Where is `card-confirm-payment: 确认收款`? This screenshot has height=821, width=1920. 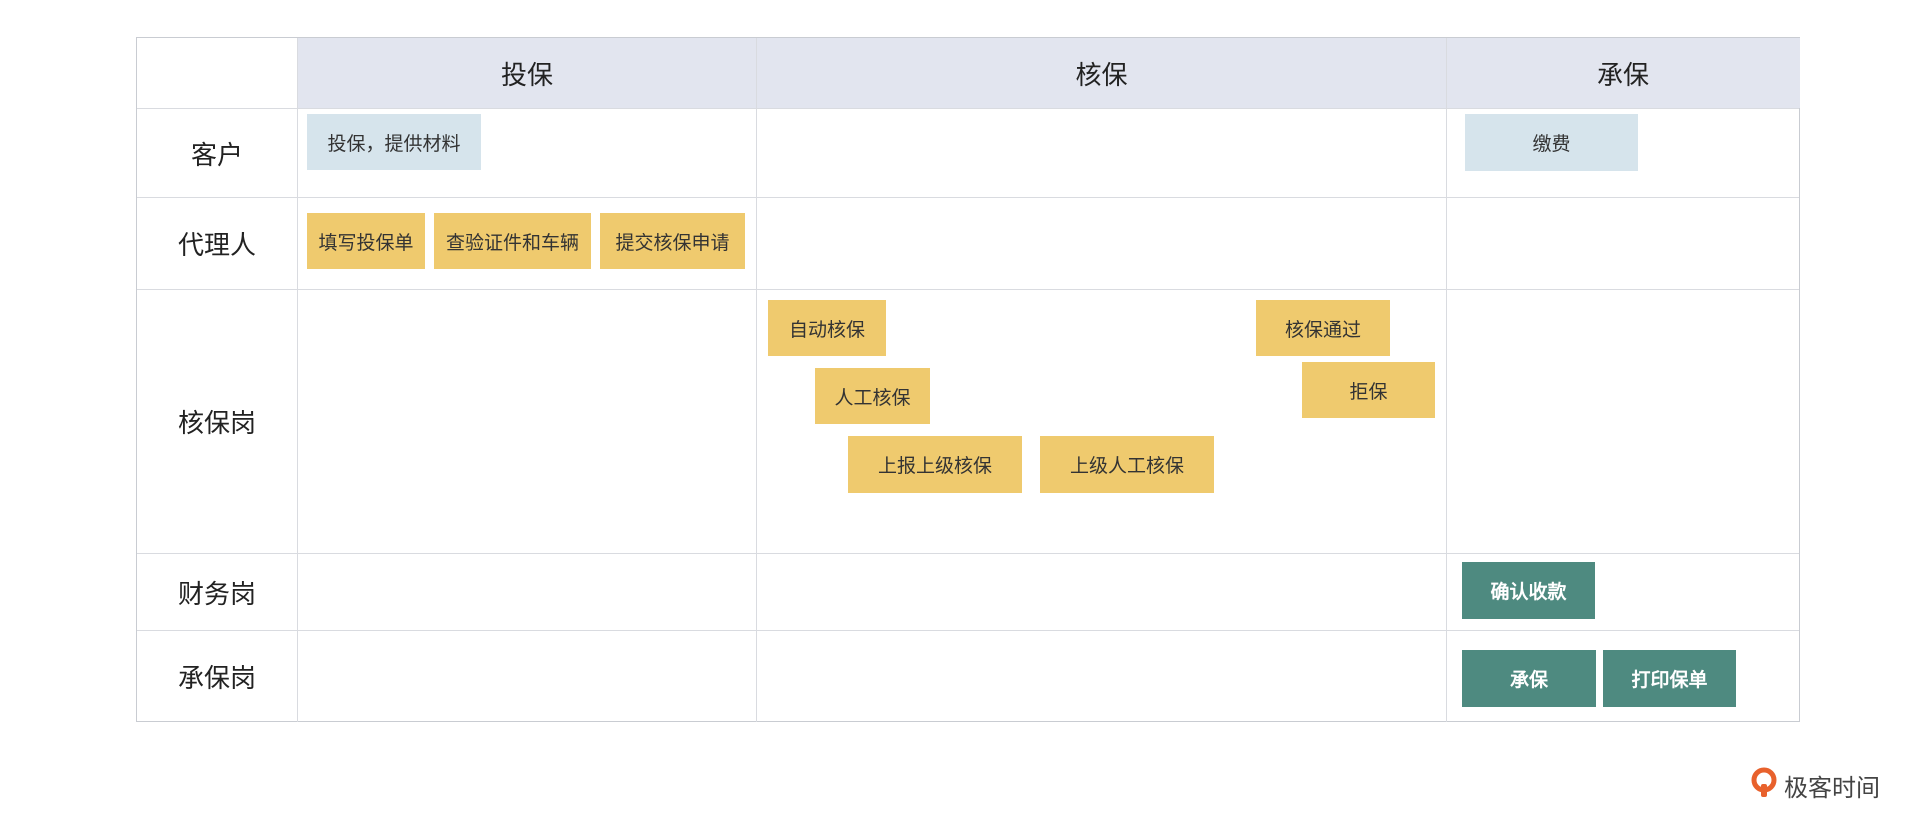 card-confirm-payment: 确认收款 is located at coordinates (1528, 590).